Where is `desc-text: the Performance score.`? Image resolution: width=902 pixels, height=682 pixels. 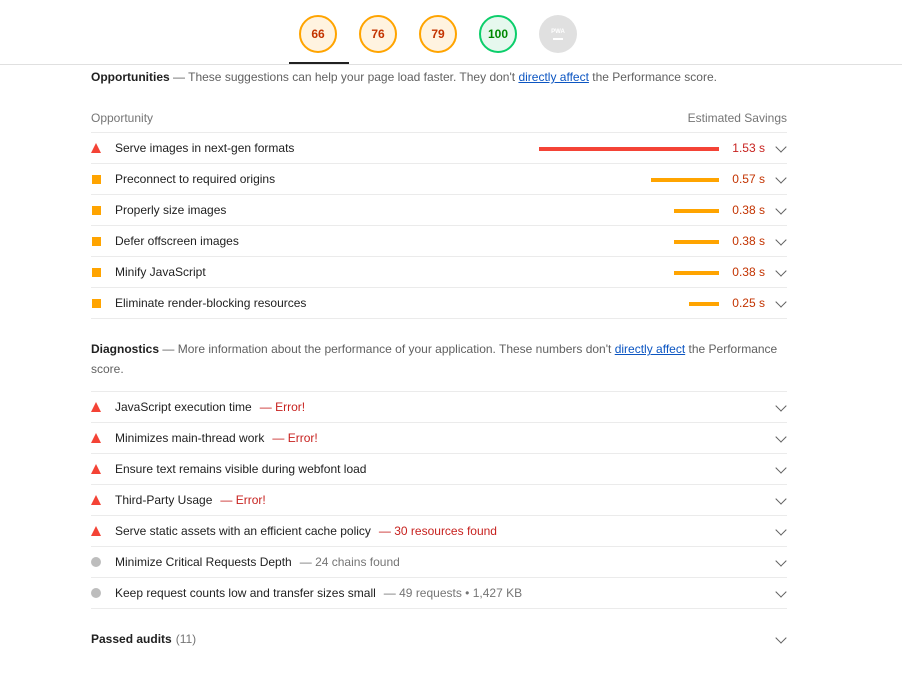 desc-text: the Performance score. is located at coordinates (654, 77).